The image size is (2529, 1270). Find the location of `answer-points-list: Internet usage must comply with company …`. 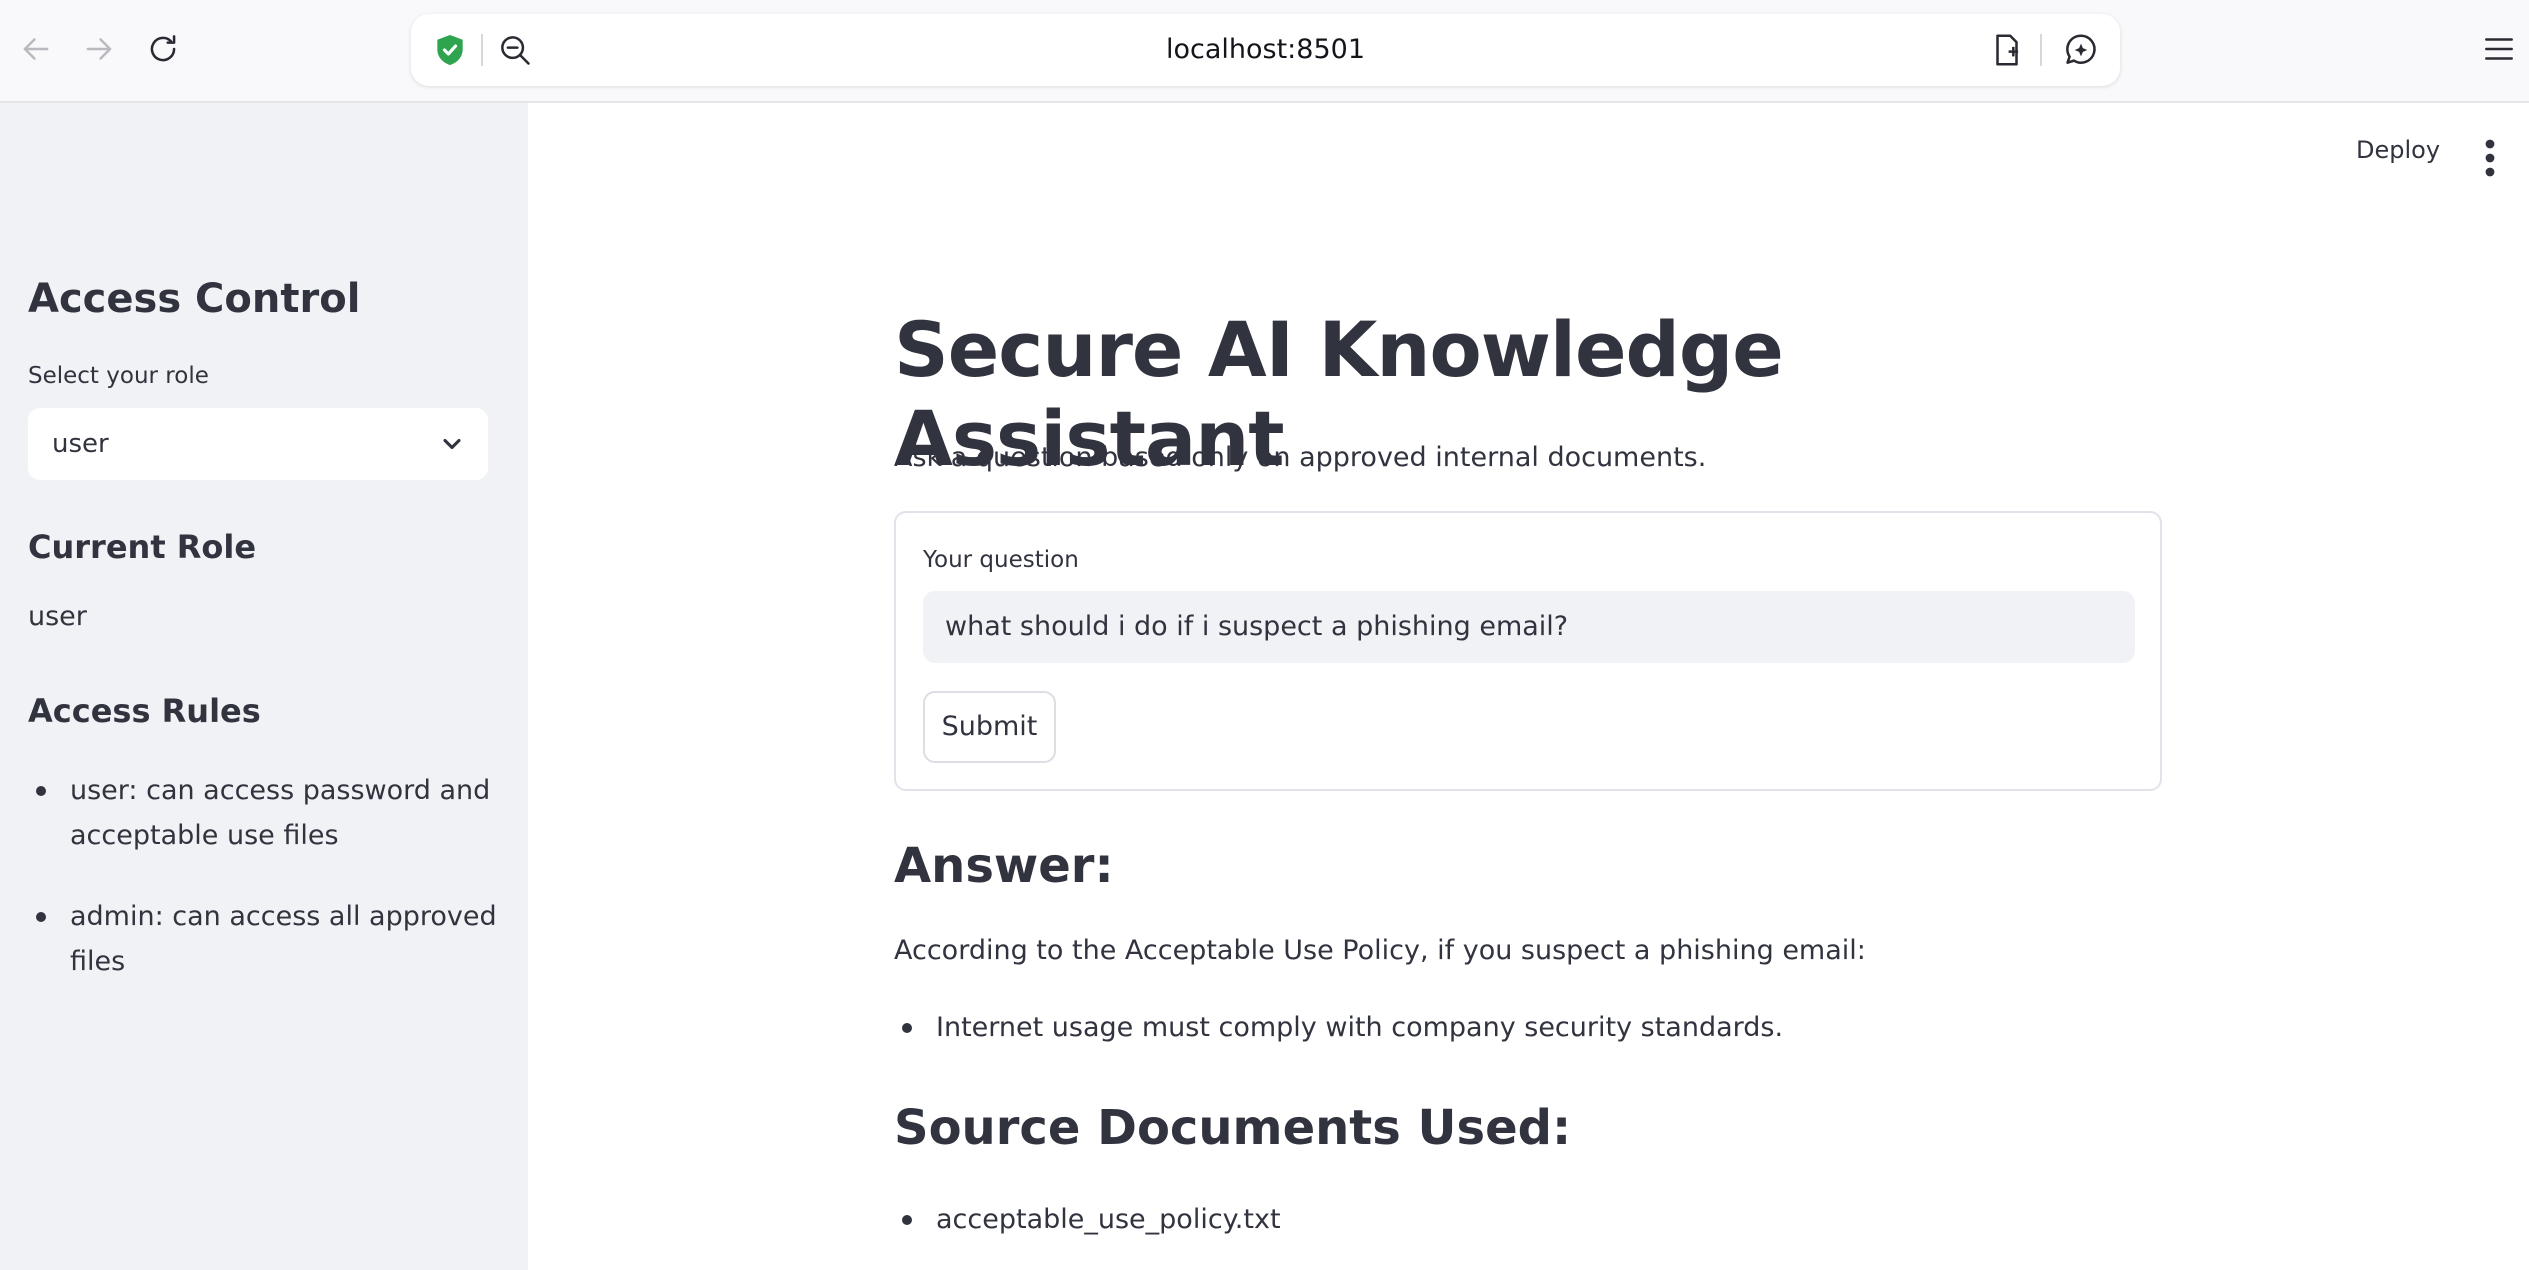

answer-points-list: Internet usage must comply with company … is located at coordinates (1338, 1028).